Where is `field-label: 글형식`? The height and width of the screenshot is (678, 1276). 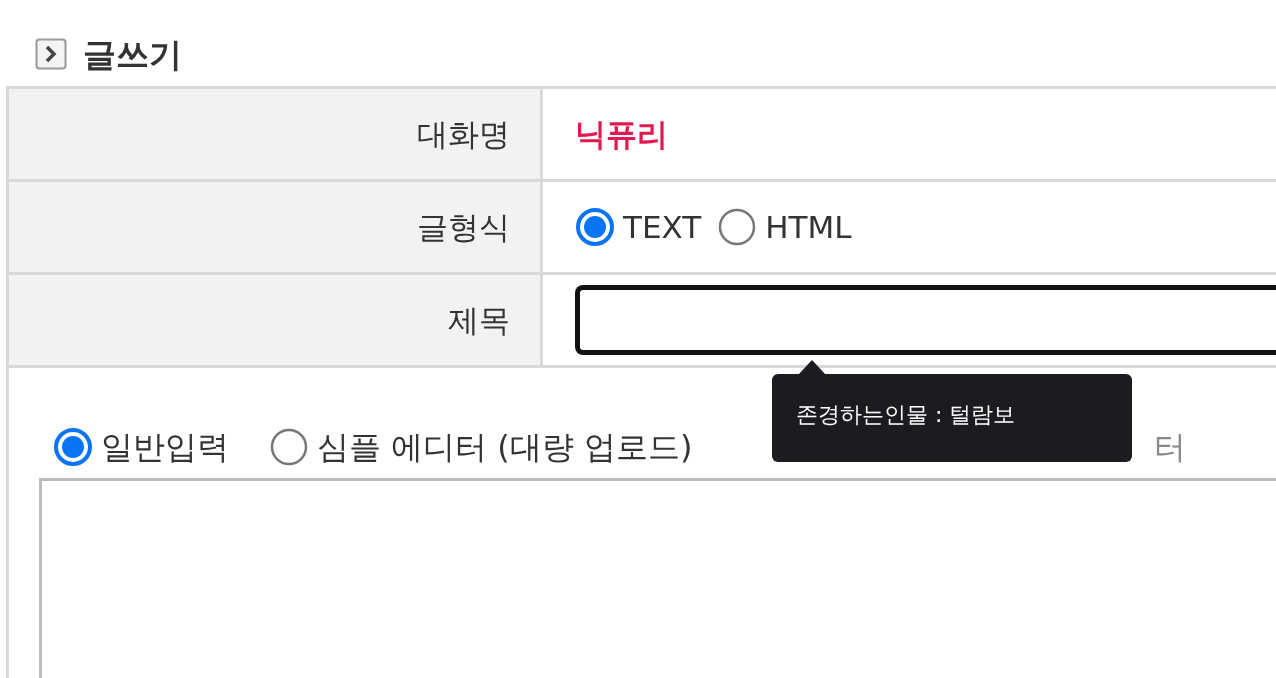 field-label: 글형식 is located at coordinates (463, 227).